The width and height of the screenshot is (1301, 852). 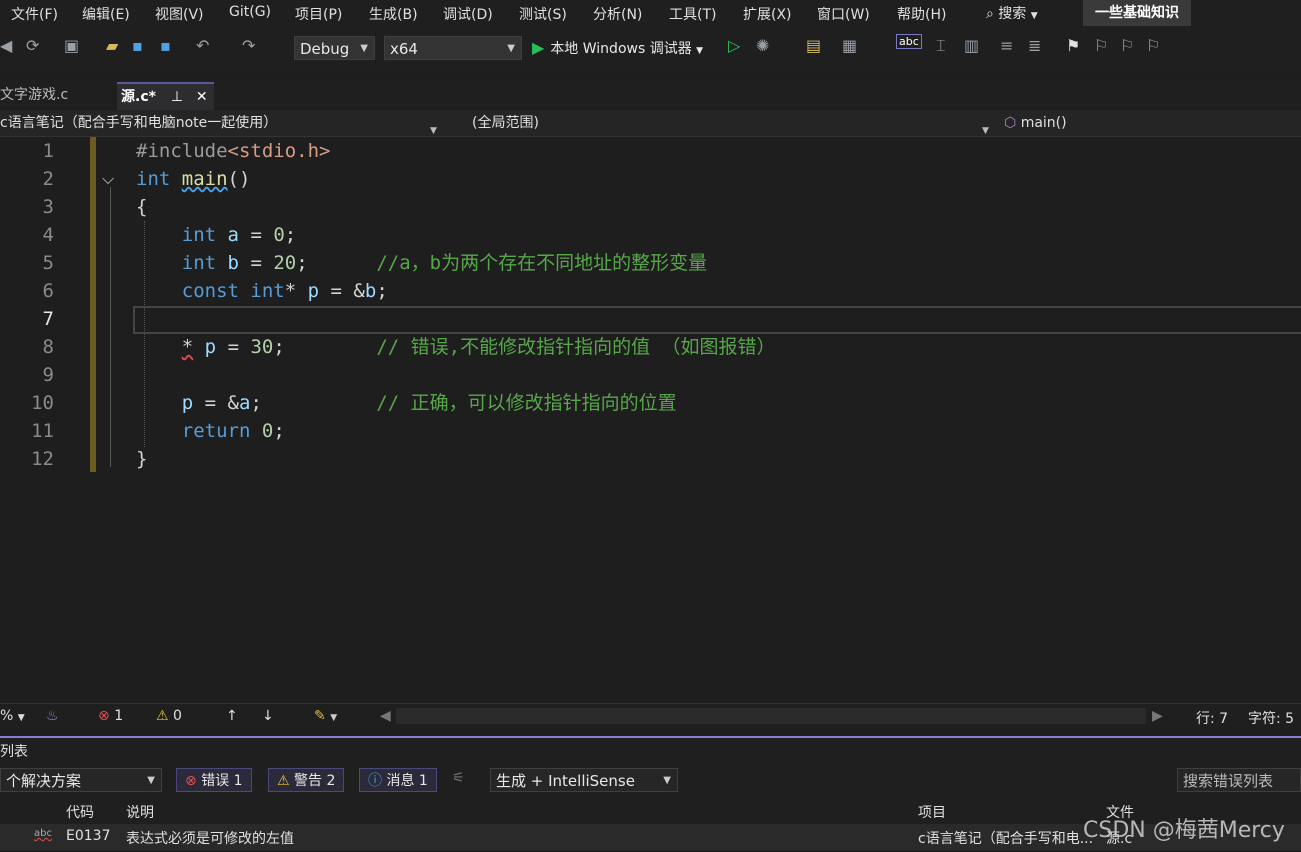 I want to click on tab-yuan-c: 源.c* ⊥ ✕, so click(x=165, y=96).